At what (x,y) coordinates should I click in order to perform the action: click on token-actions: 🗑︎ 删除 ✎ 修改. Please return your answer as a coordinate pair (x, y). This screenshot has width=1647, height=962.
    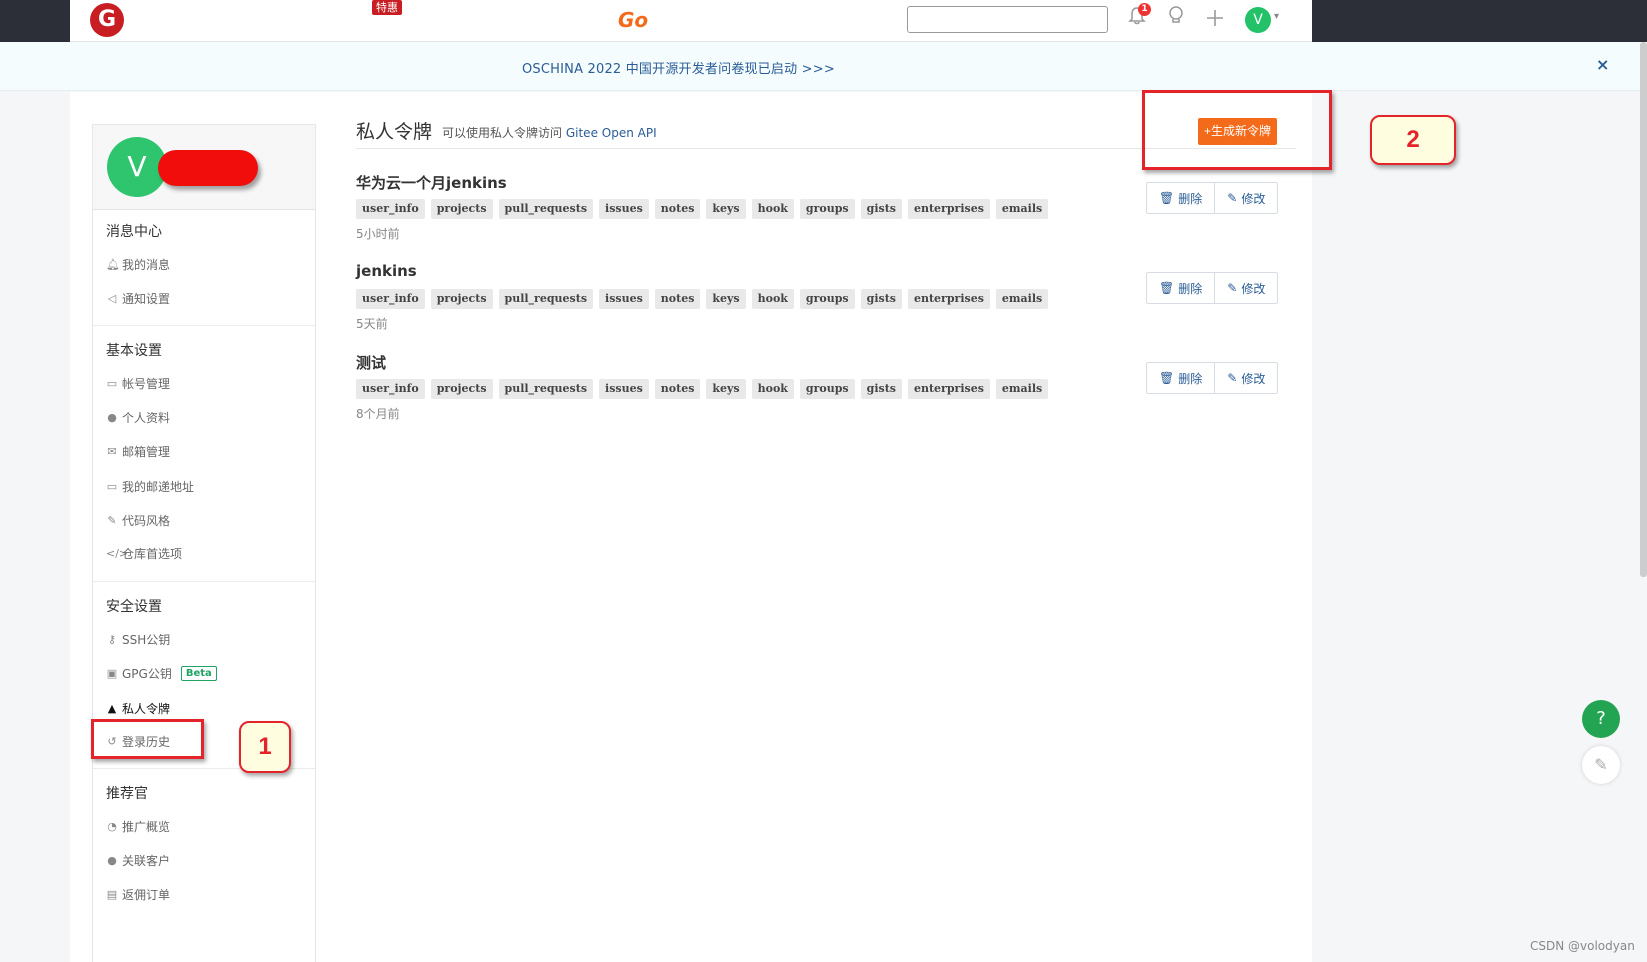
    Looking at the image, I should click on (1212, 198).